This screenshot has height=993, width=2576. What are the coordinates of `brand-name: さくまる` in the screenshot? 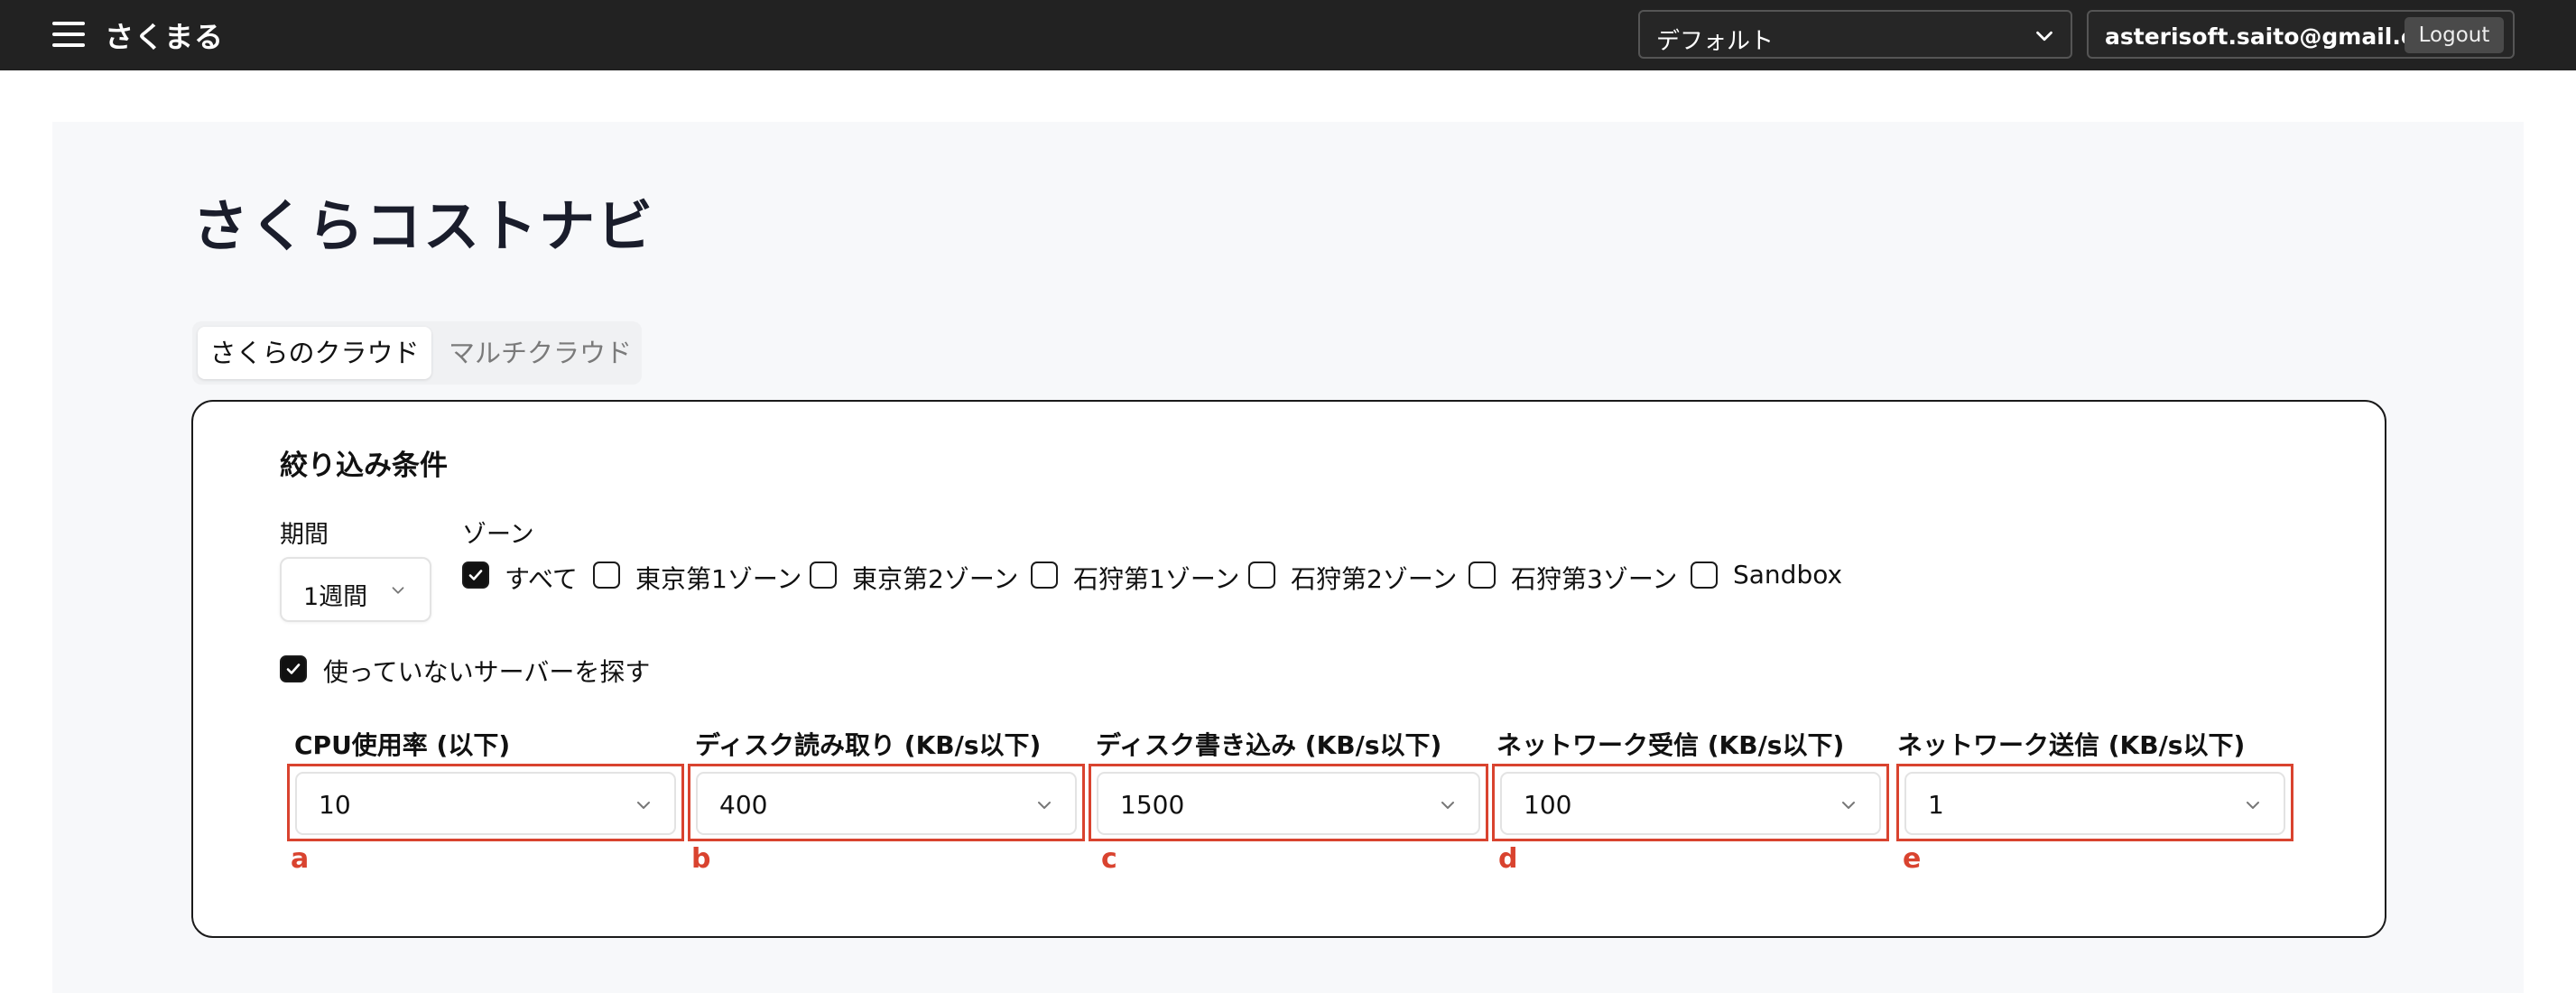 It's located at (165, 37).